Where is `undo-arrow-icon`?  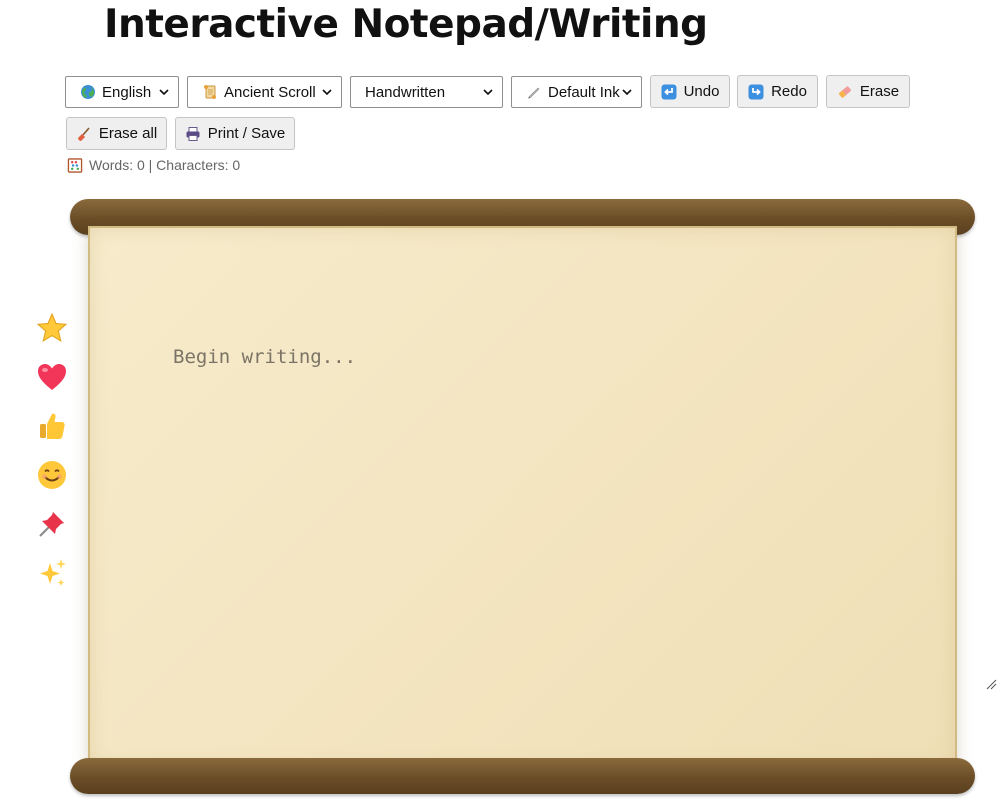
undo-arrow-icon is located at coordinates (669, 91).